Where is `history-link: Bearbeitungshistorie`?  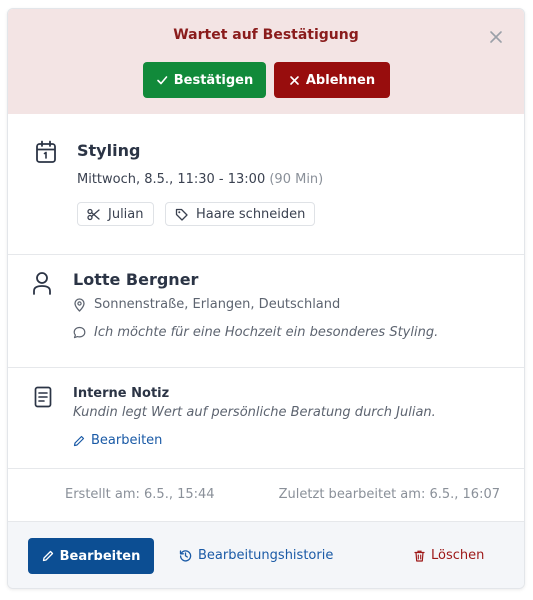 history-link: Bearbeitungshistorie is located at coordinates (256, 555).